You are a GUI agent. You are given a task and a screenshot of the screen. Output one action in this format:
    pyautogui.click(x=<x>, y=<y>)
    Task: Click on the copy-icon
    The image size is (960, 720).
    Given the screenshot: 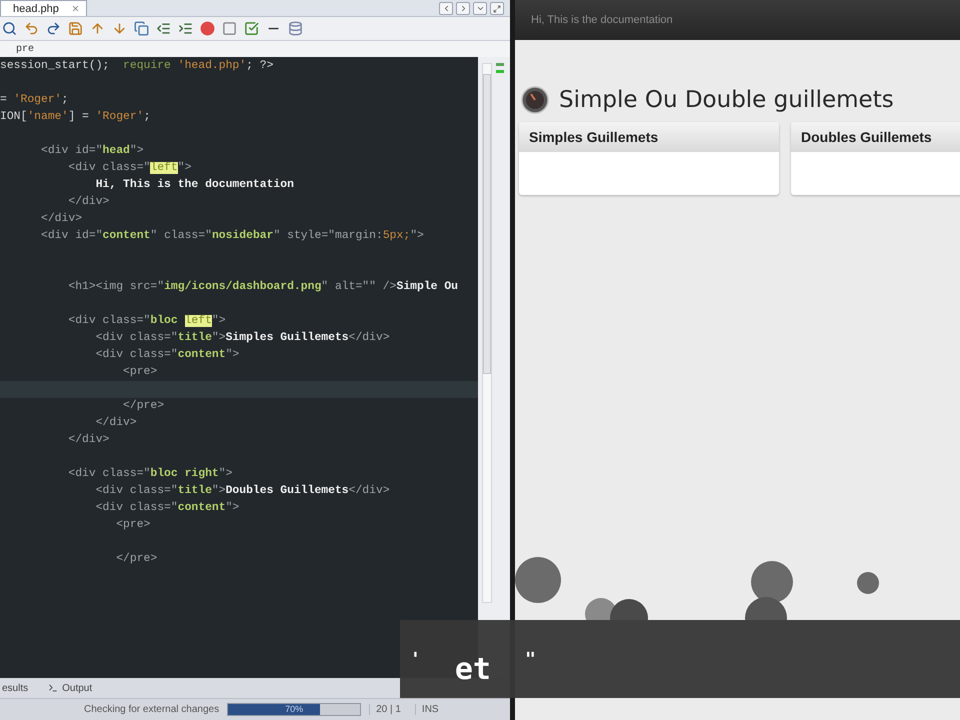 What is the action you would take?
    pyautogui.click(x=141, y=28)
    